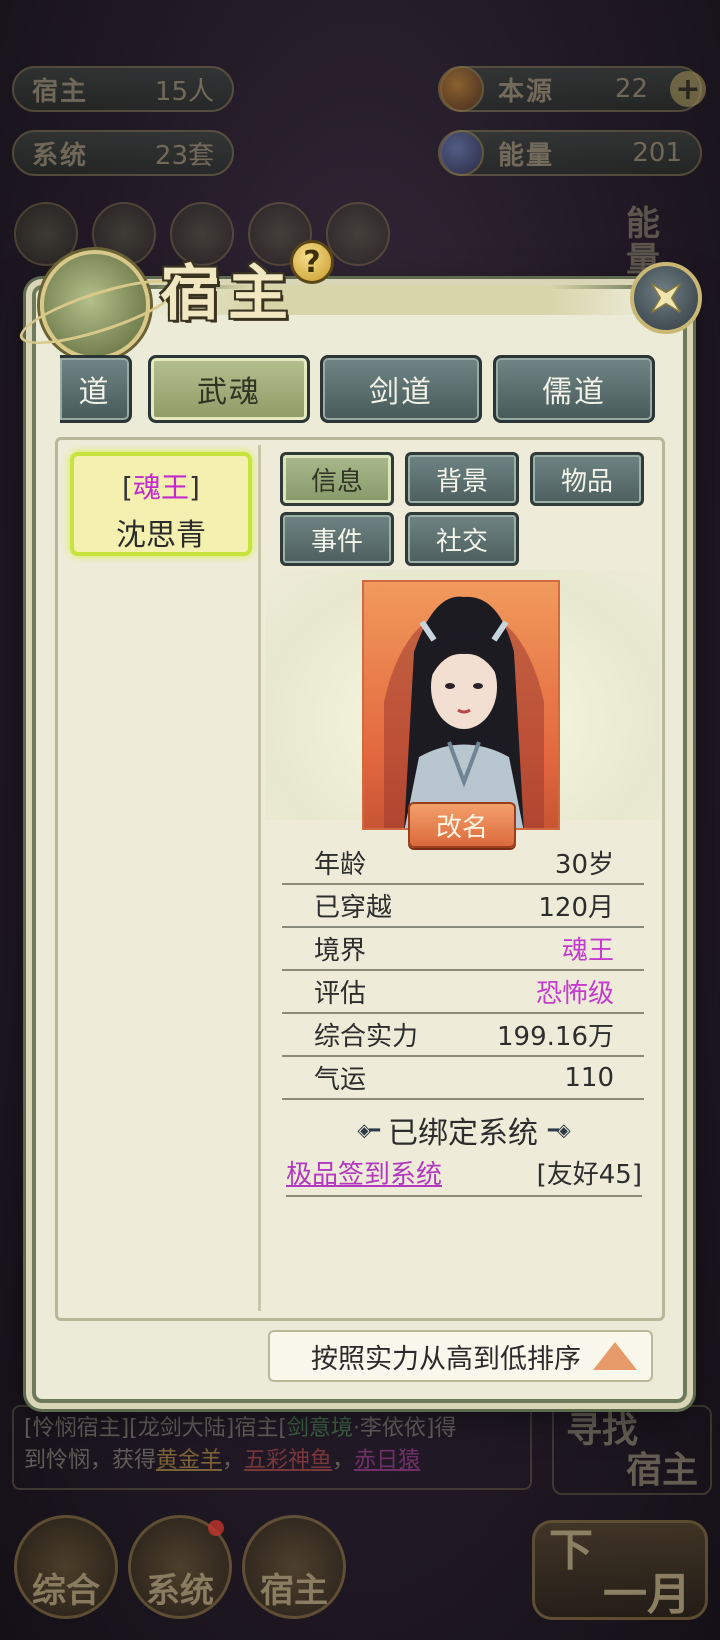  Describe the element at coordinates (228, 294) in the screenshot. I see `dialog-title: 宿主` at that location.